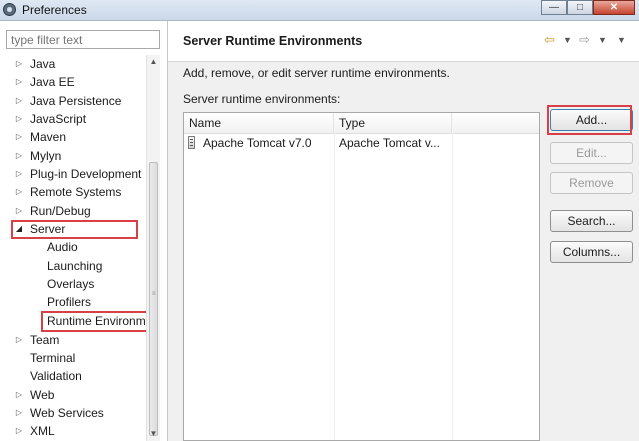 This screenshot has width=639, height=441. Describe the element at coordinates (85, 174) in the screenshot. I see `tree-item-plugin-development: Plug-in Development` at that location.